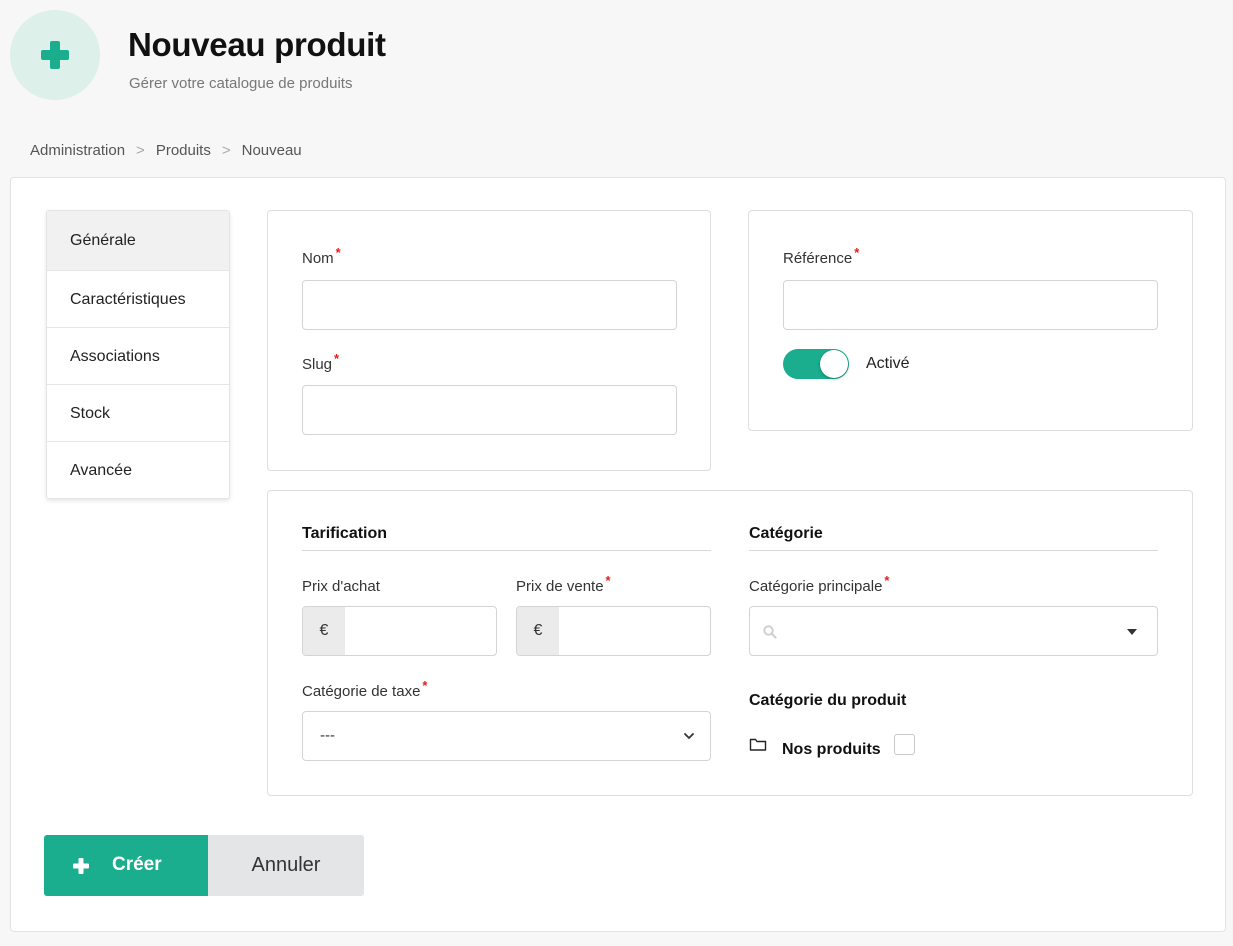  Describe the element at coordinates (563, 584) in the screenshot. I see `sale-price-label: Prix de vente *` at that location.